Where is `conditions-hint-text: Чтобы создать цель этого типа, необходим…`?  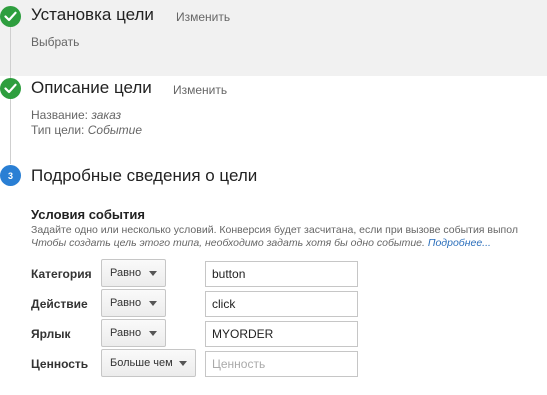 conditions-hint-text: Чтобы создать цель этого типа, необходим… is located at coordinates (228, 243).